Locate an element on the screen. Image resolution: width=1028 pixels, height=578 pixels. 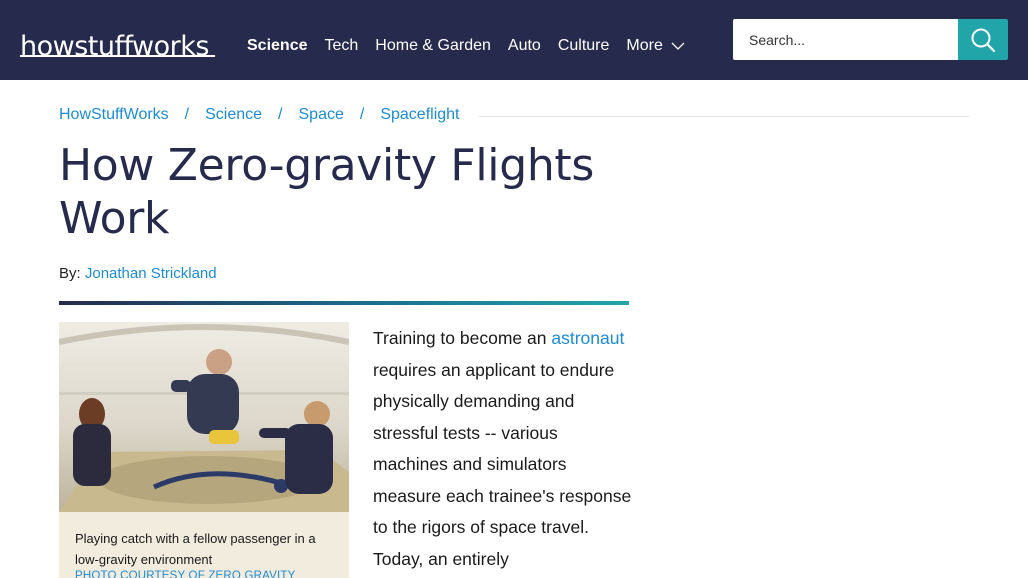
nav-more-label: More is located at coordinates (644, 45).